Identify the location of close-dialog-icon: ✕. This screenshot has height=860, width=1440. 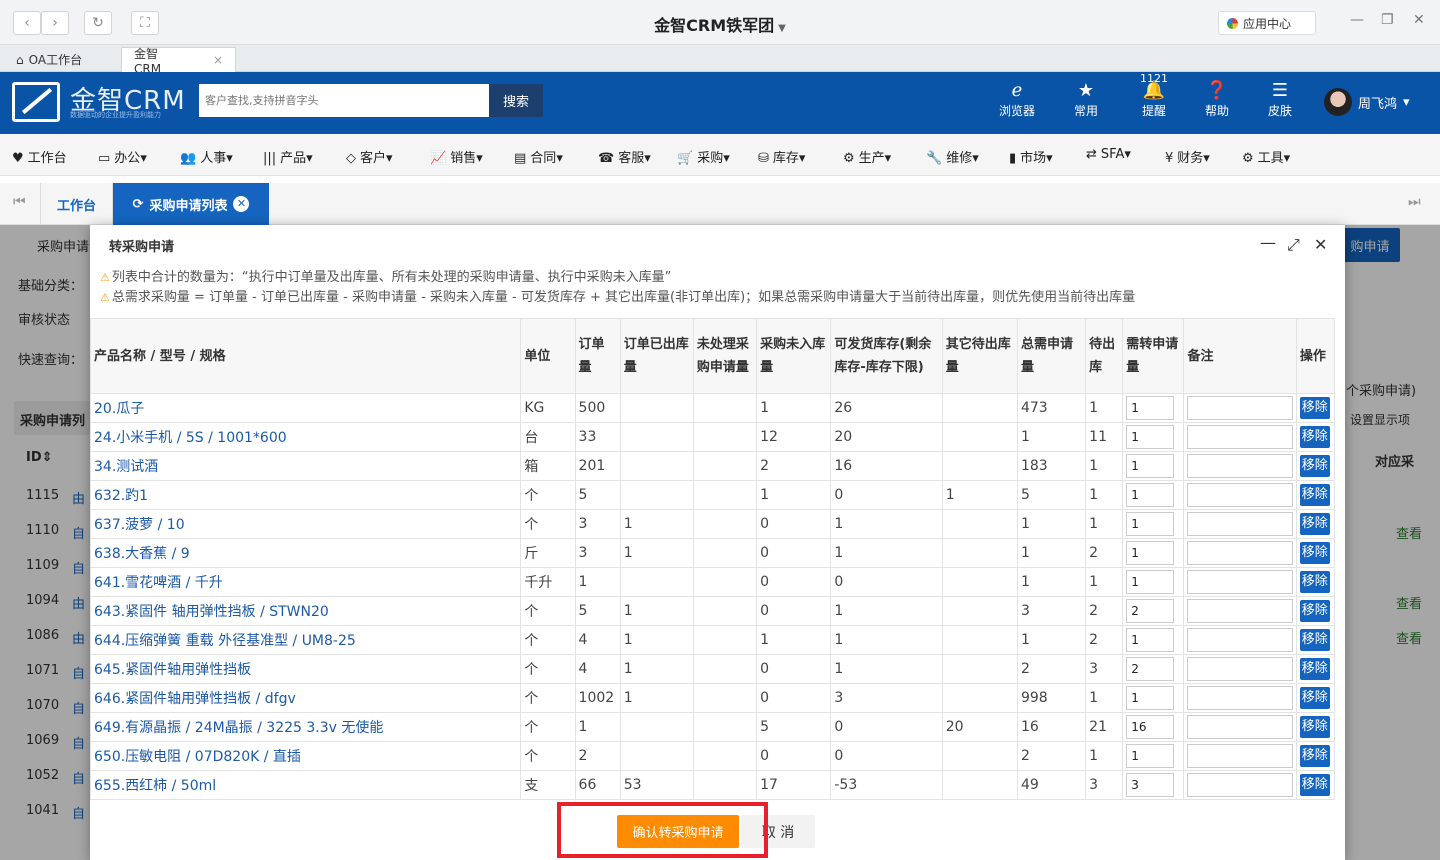
(1320, 244).